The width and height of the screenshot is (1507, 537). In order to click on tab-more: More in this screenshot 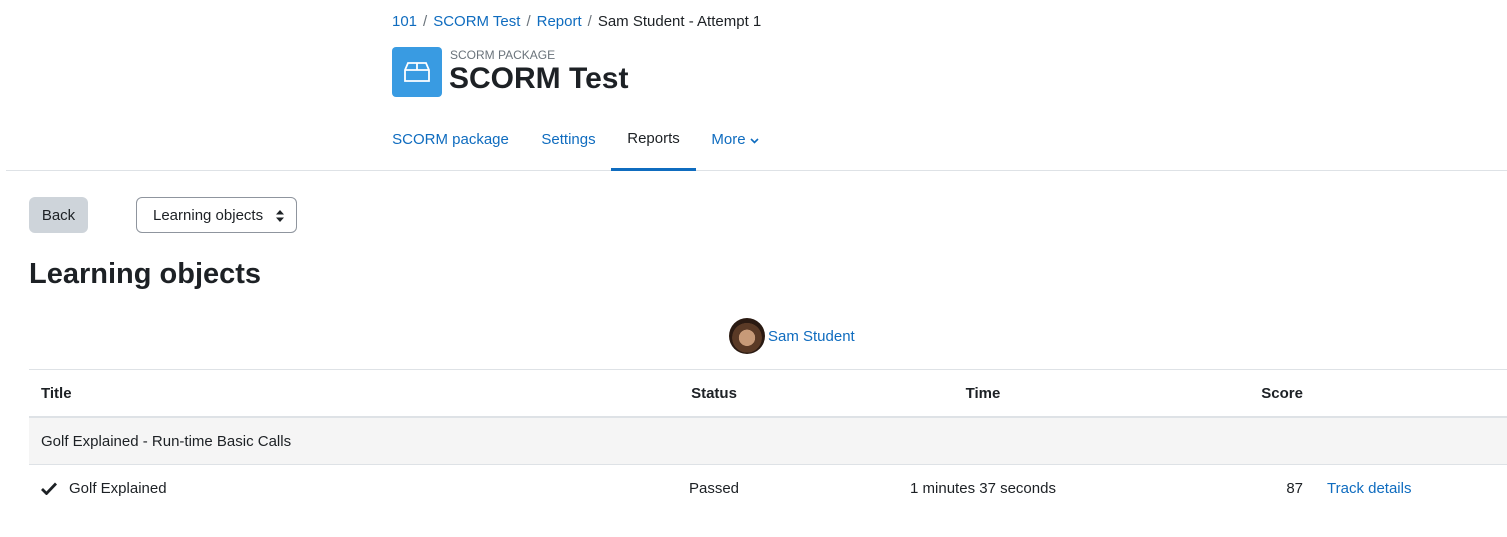, I will do `click(735, 139)`.